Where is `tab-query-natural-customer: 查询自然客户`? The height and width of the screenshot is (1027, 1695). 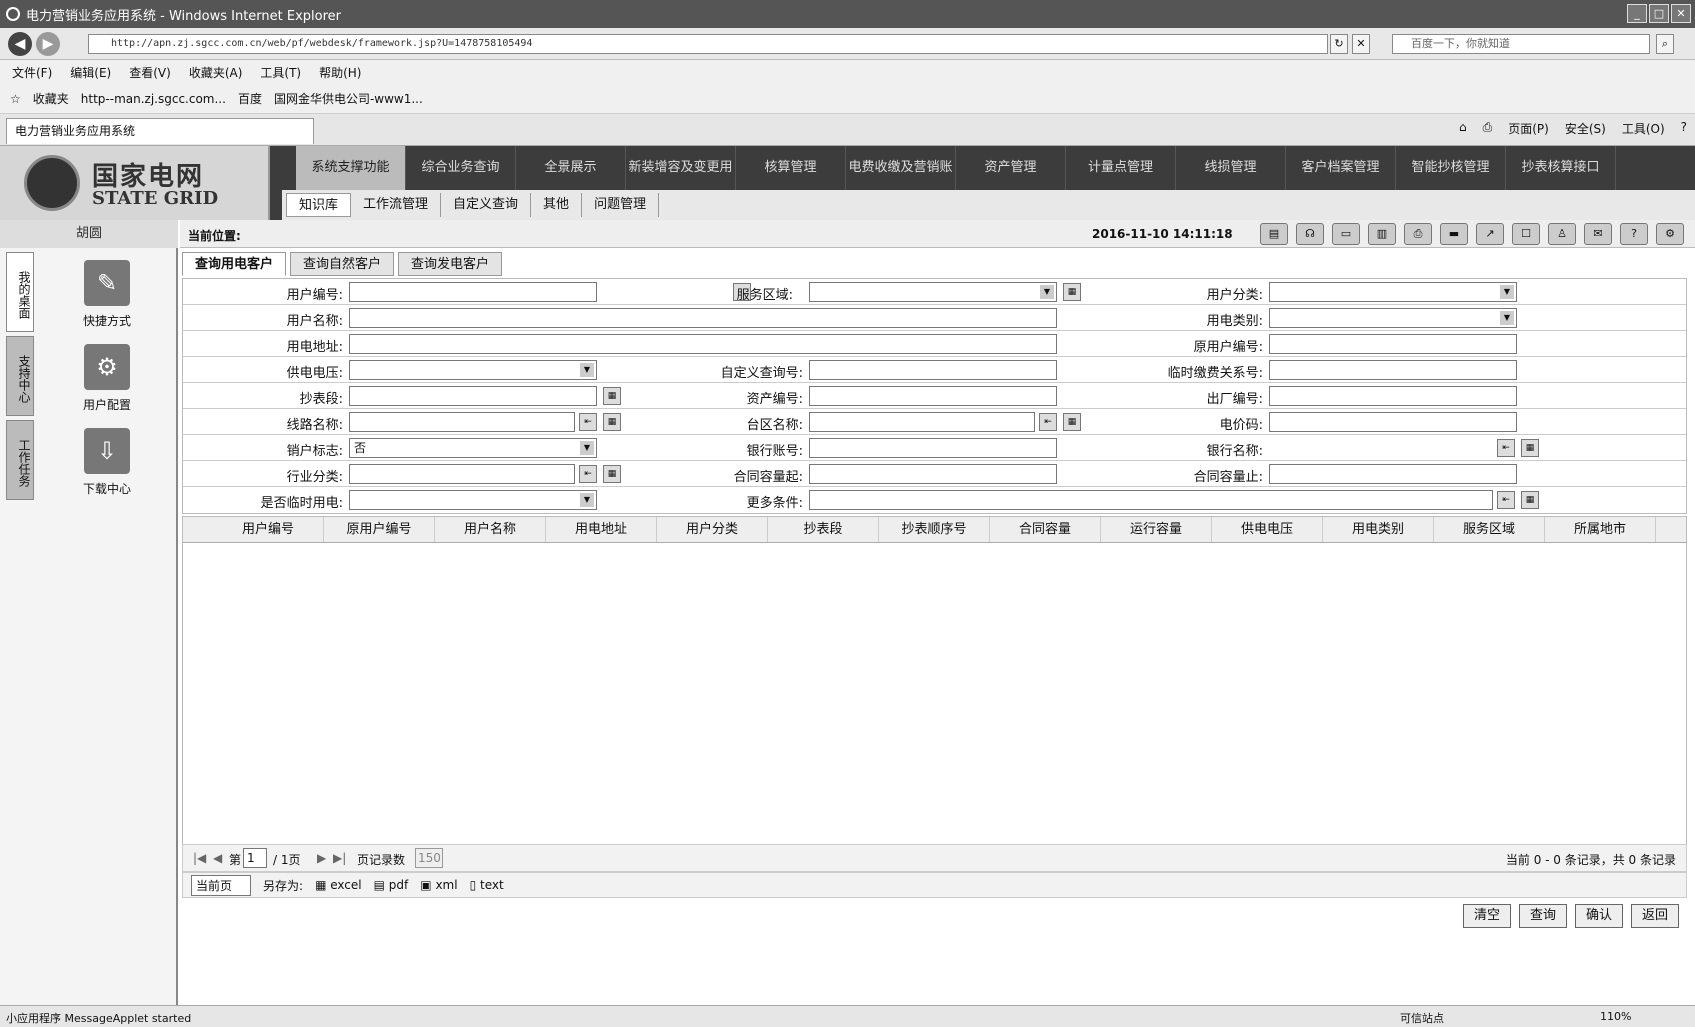
tab-query-natural-customer: 查询自然客户 is located at coordinates (342, 264).